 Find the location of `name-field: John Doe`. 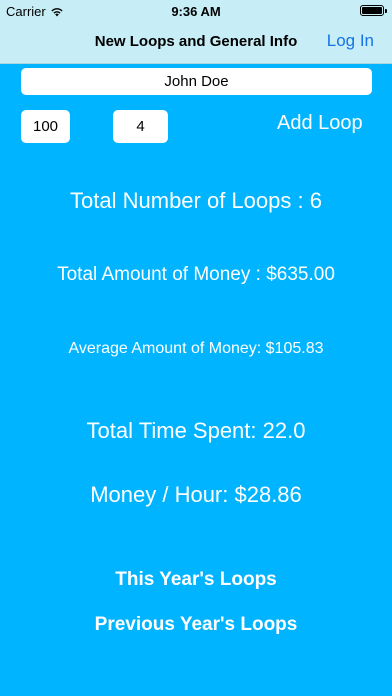

name-field: John Doe is located at coordinates (196, 81).